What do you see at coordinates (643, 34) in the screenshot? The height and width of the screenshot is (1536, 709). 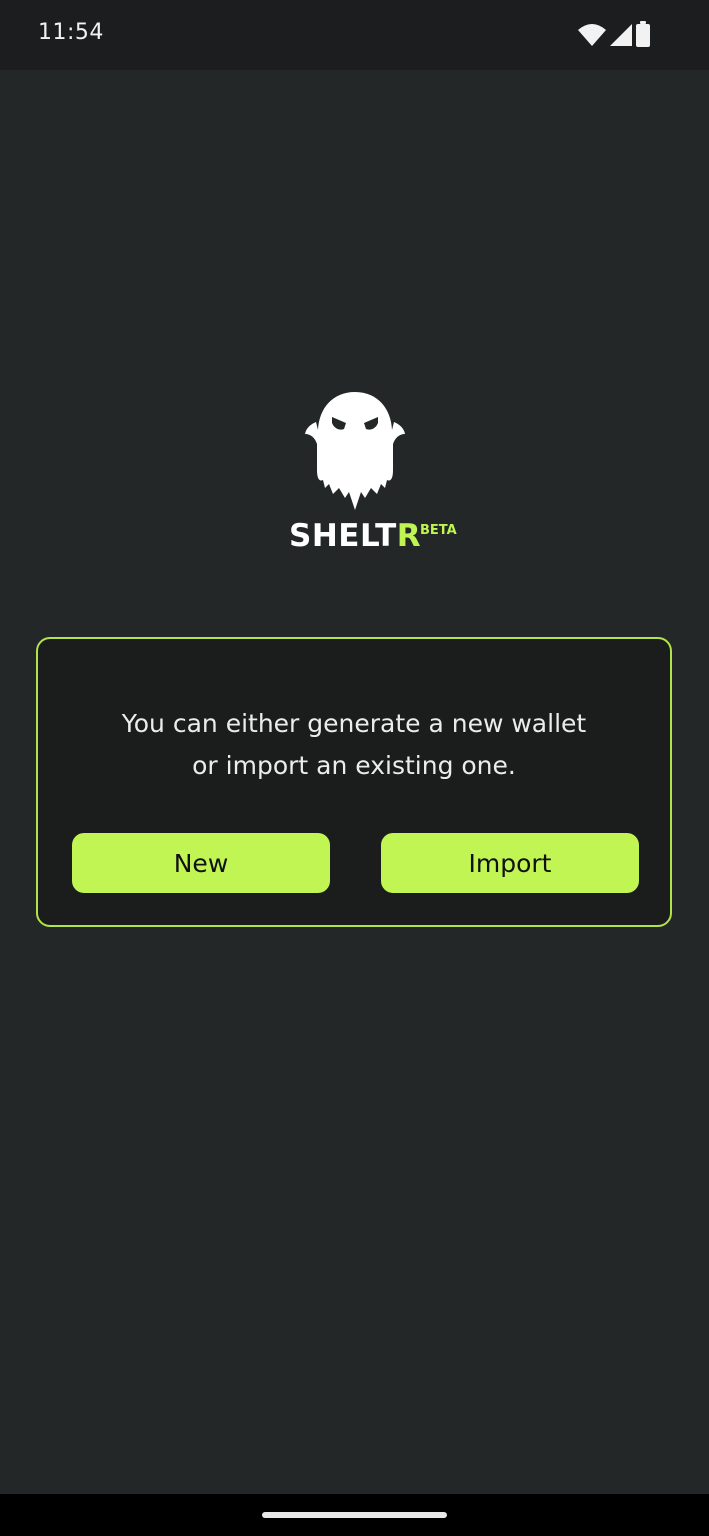 I see `battery-icon` at bounding box center [643, 34].